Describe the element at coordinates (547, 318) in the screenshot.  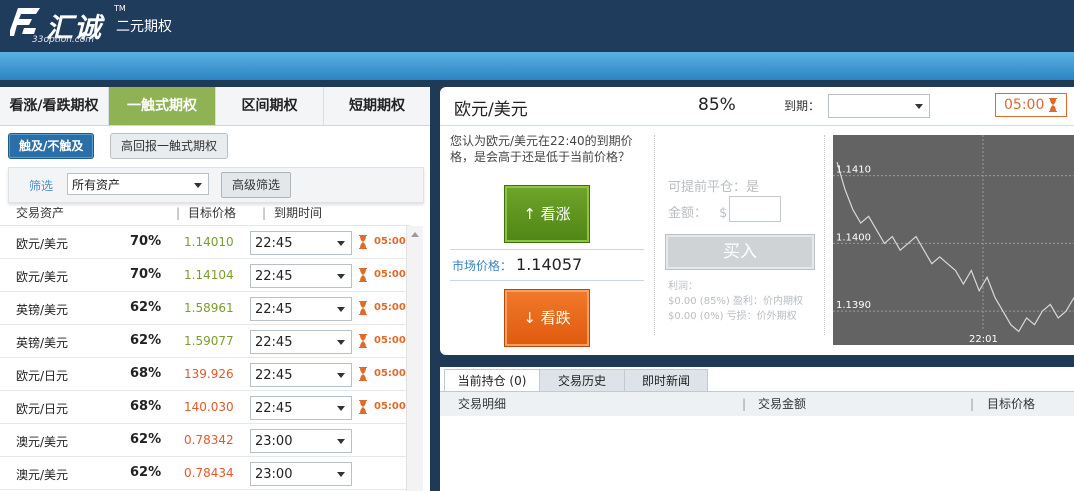
I see `put-button: ↓ 看跌` at that location.